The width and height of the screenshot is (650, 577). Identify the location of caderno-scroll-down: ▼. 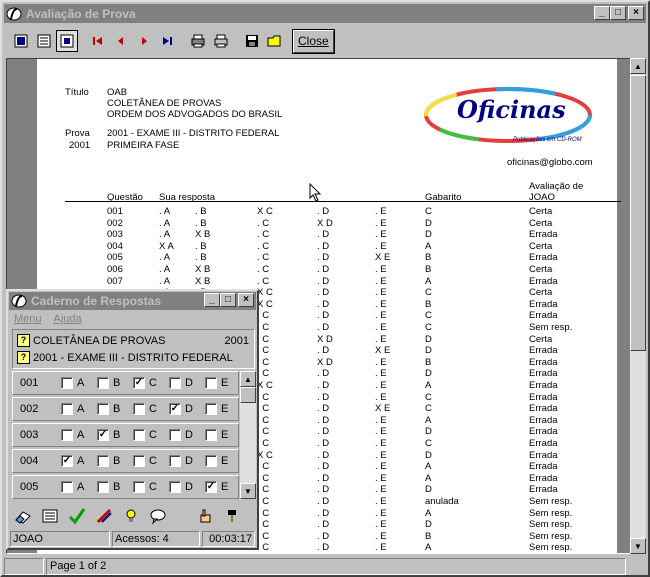
(248, 491).